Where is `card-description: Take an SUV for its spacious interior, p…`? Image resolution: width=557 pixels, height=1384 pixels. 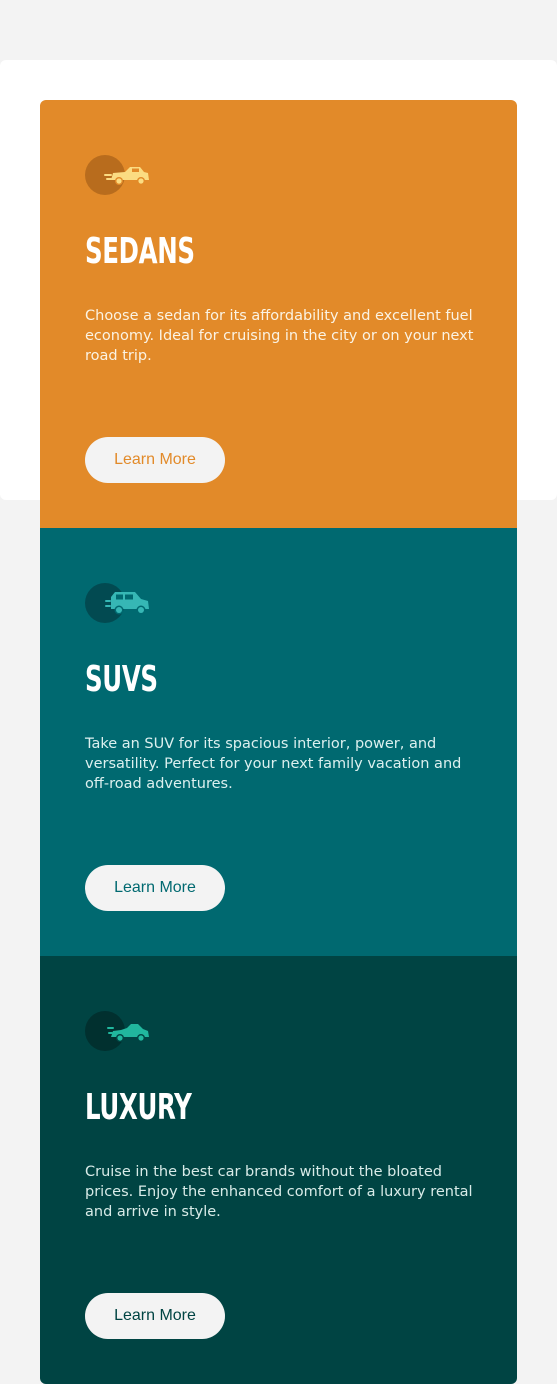 card-description: Take an SUV for its spacious interior, p… is located at coordinates (273, 764).